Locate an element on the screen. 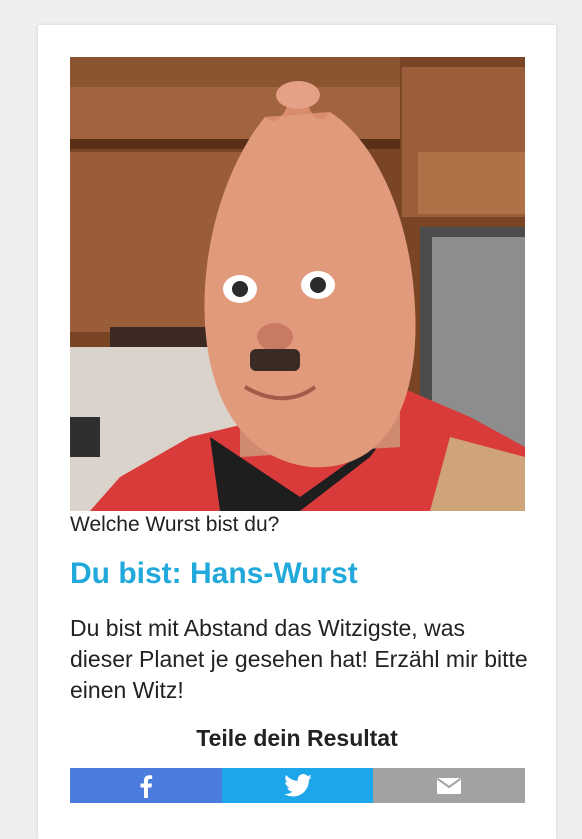  share-twitter-button is located at coordinates (297, 785).